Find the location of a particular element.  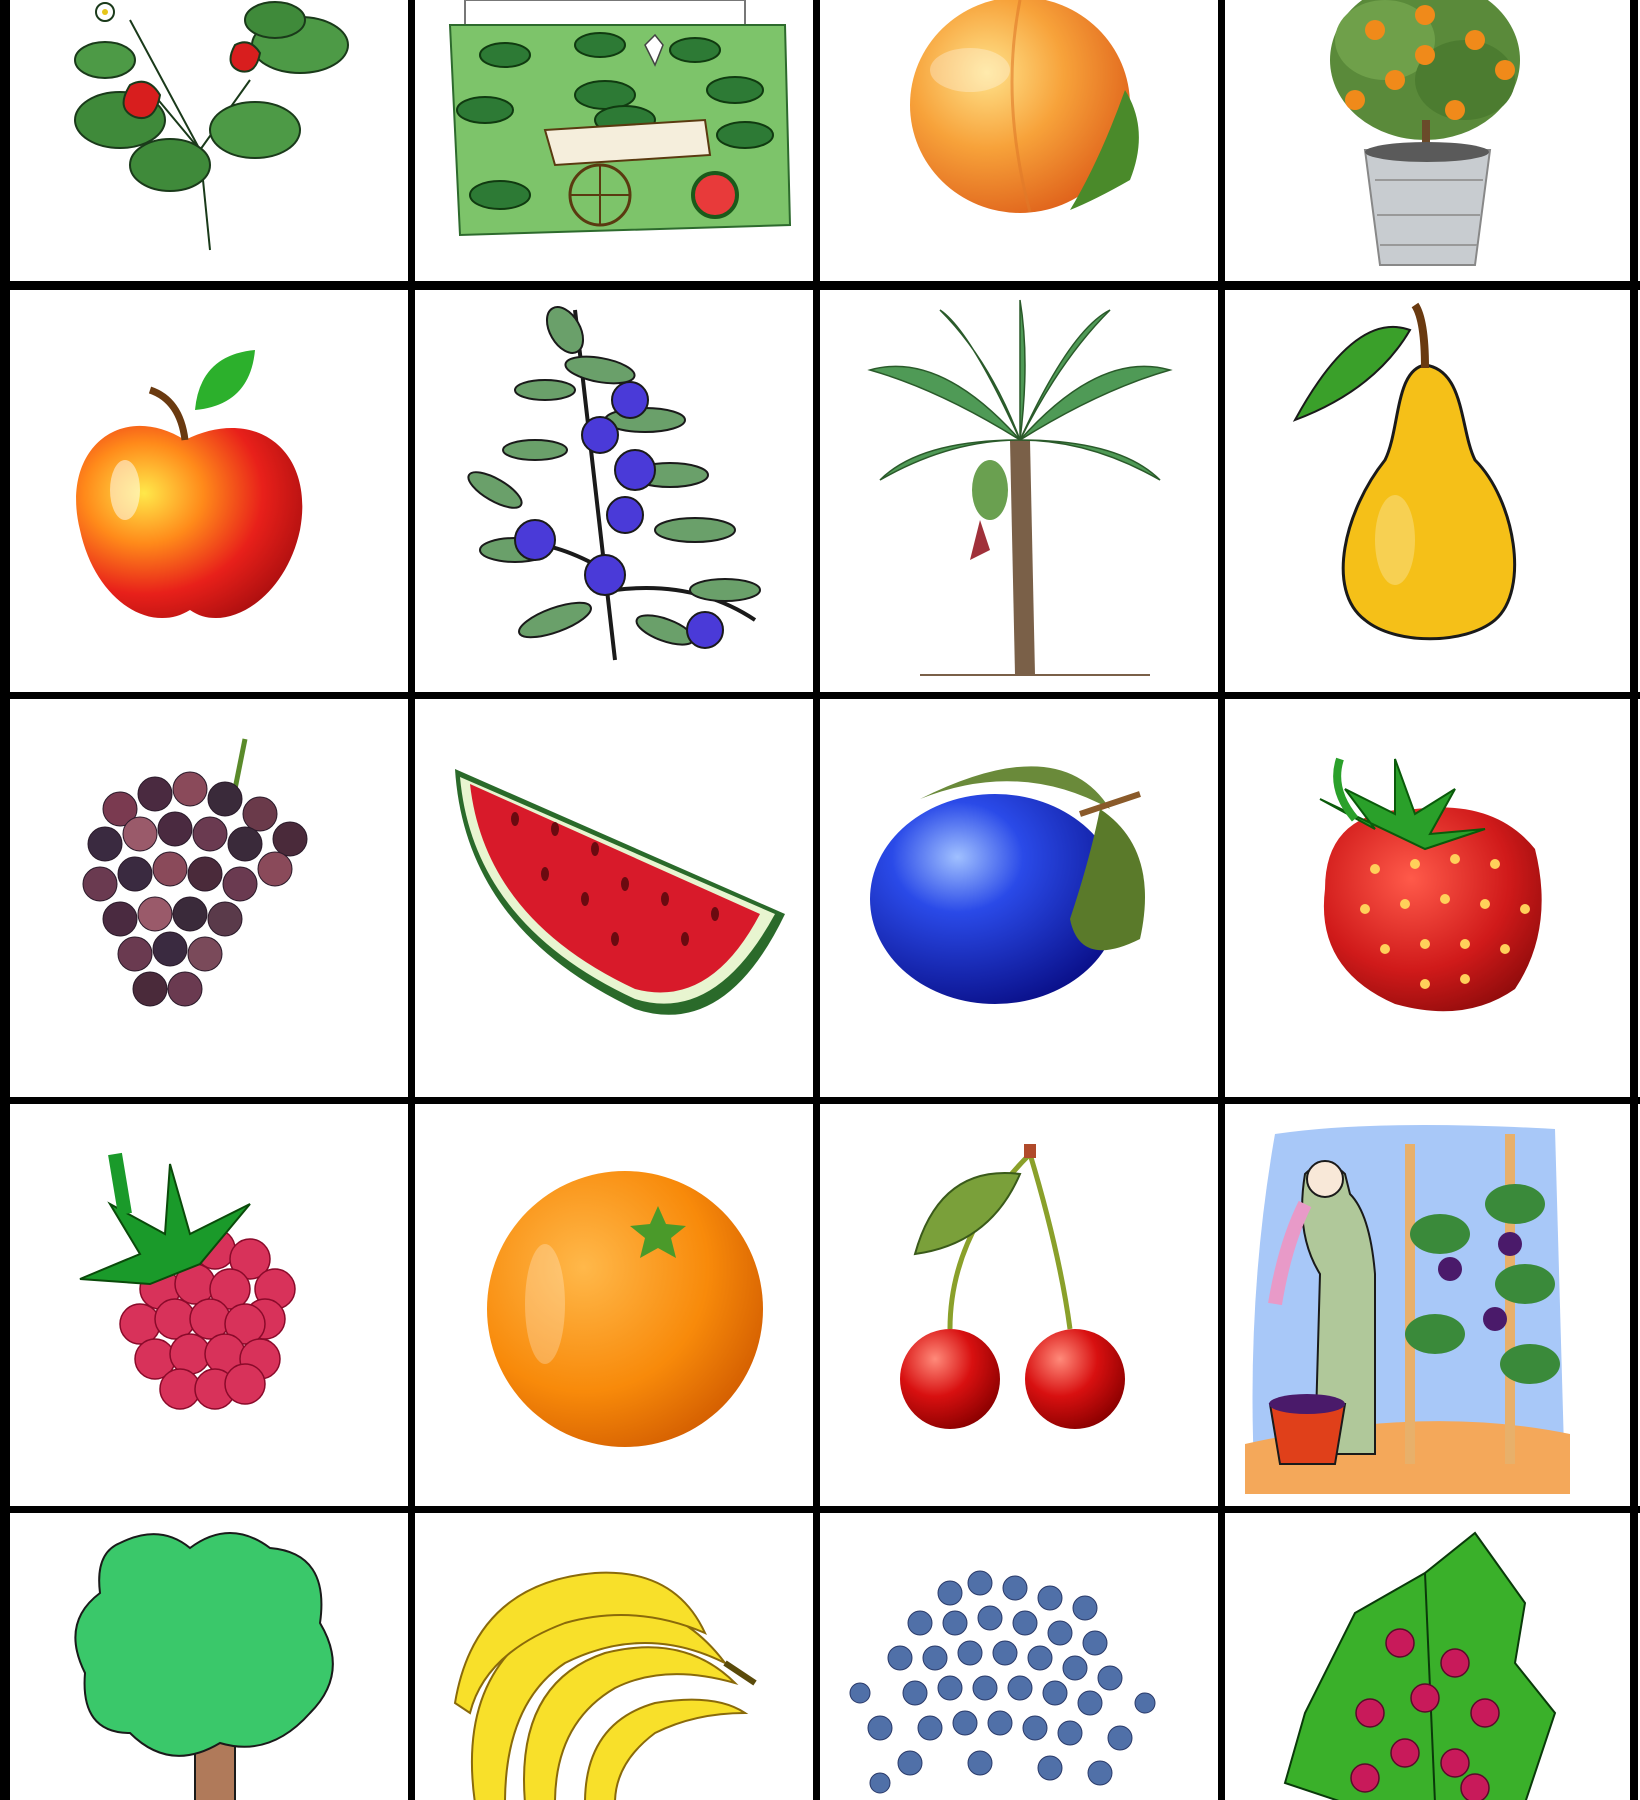

banana-tree-icon is located at coordinates (1020, 487).